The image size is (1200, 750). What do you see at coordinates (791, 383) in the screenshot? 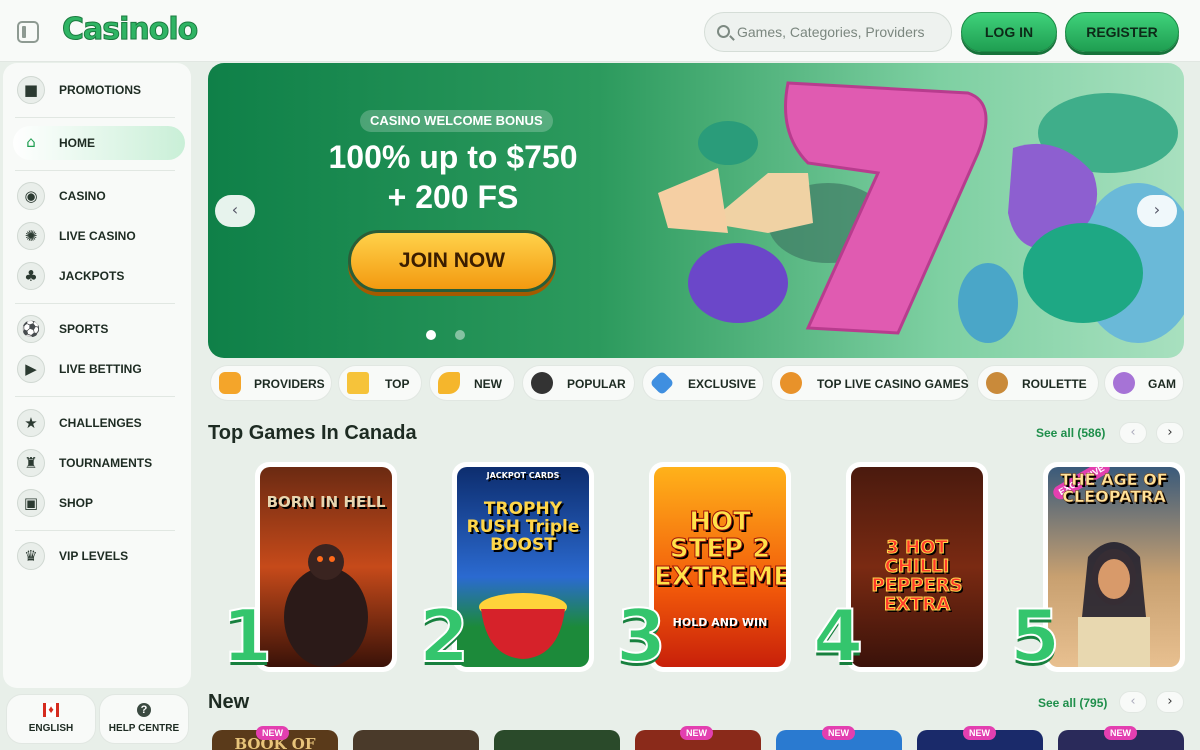
I see `medal-icon` at bounding box center [791, 383].